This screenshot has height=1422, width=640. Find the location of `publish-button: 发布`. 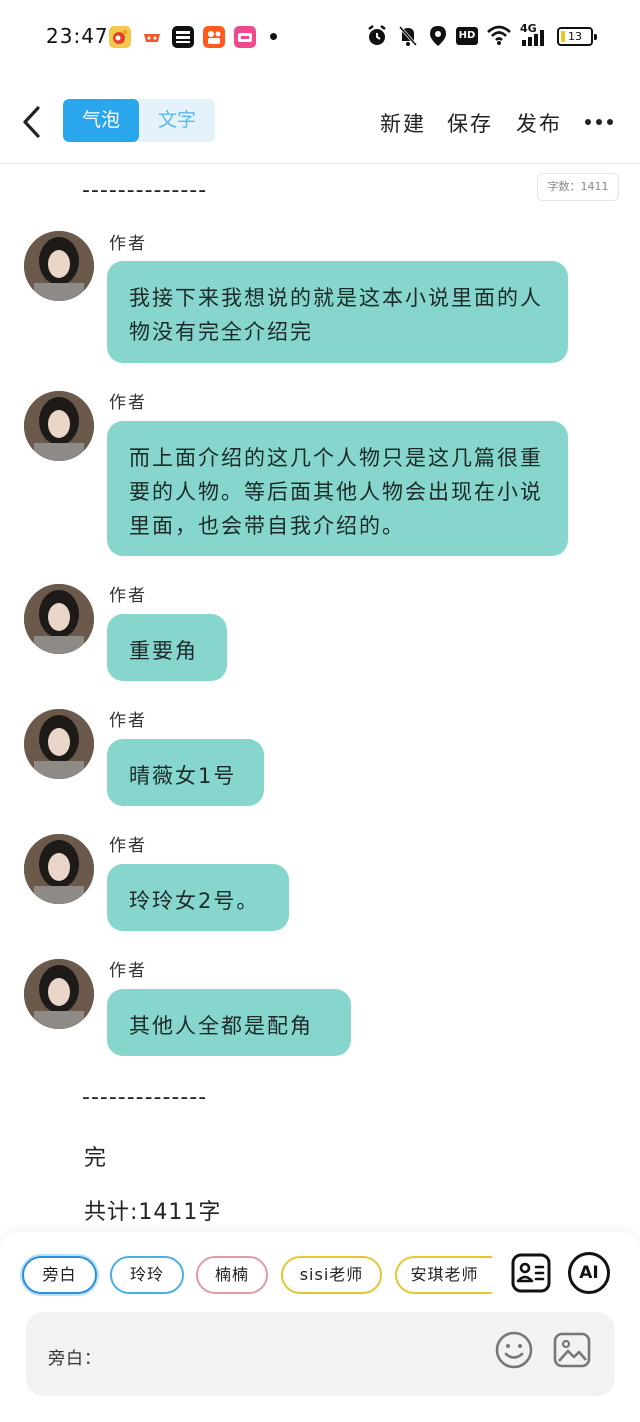

publish-button: 发布 is located at coordinates (539, 123).